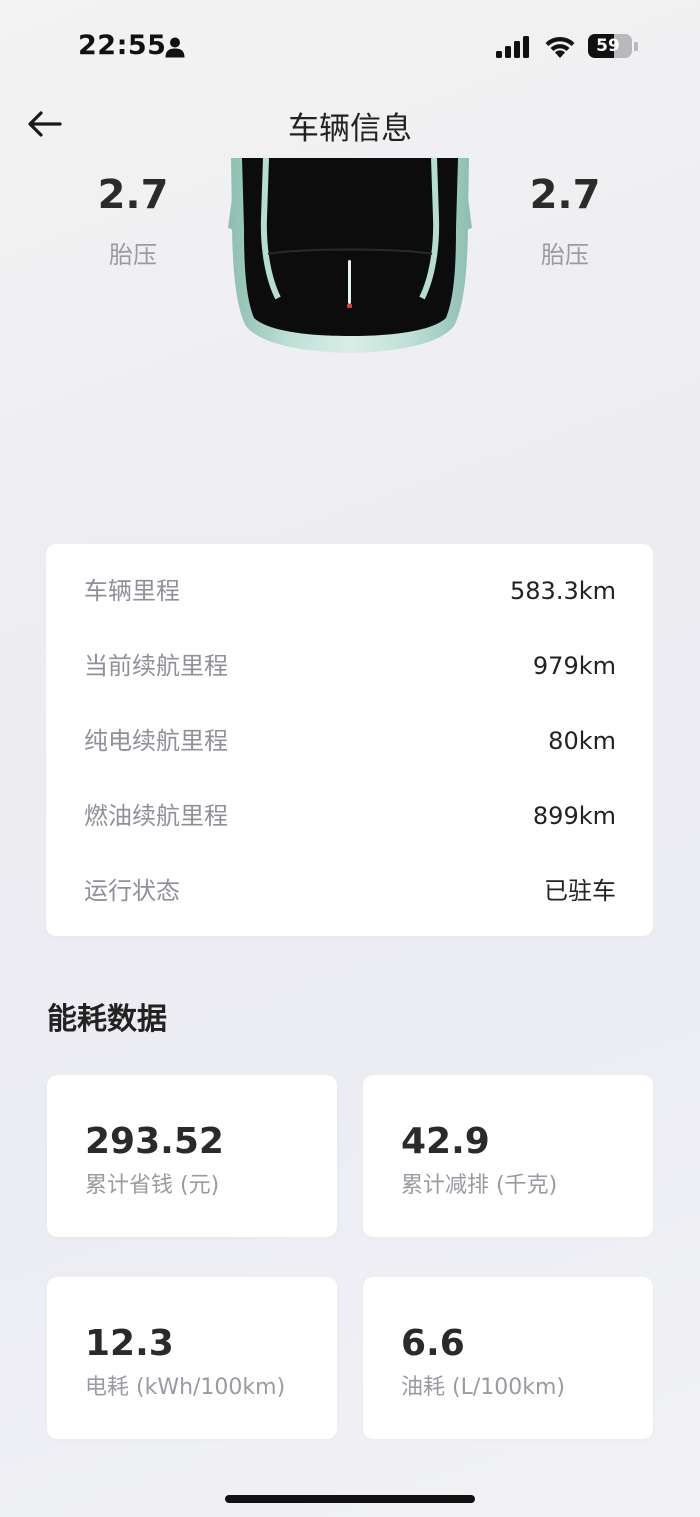 The height and width of the screenshot is (1517, 700). I want to click on info-label: 纯电续航里程, so click(156, 741).